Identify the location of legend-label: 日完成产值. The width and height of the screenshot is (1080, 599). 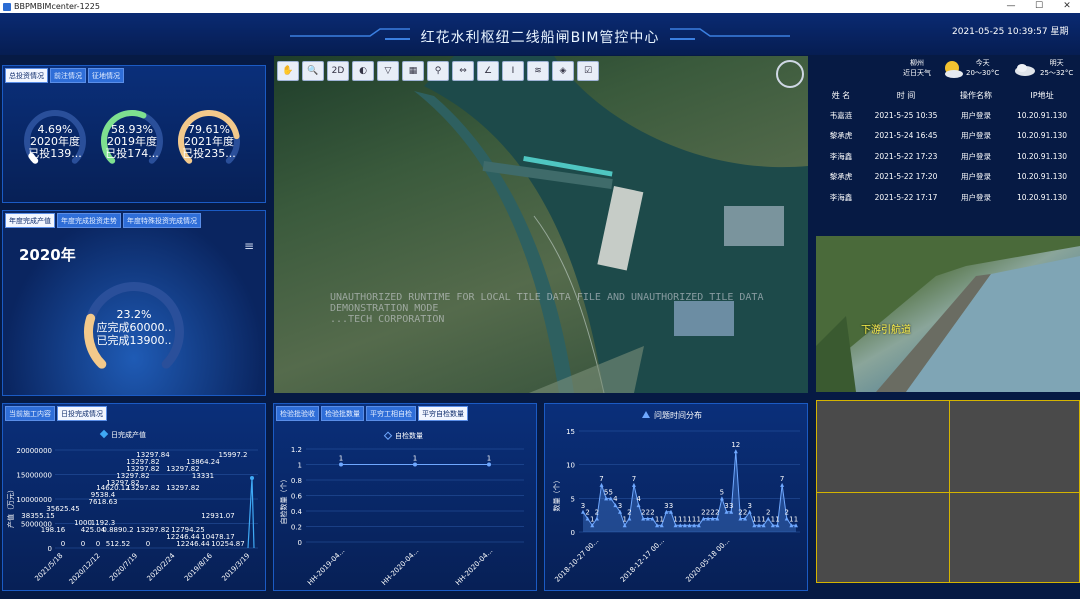
(128, 434).